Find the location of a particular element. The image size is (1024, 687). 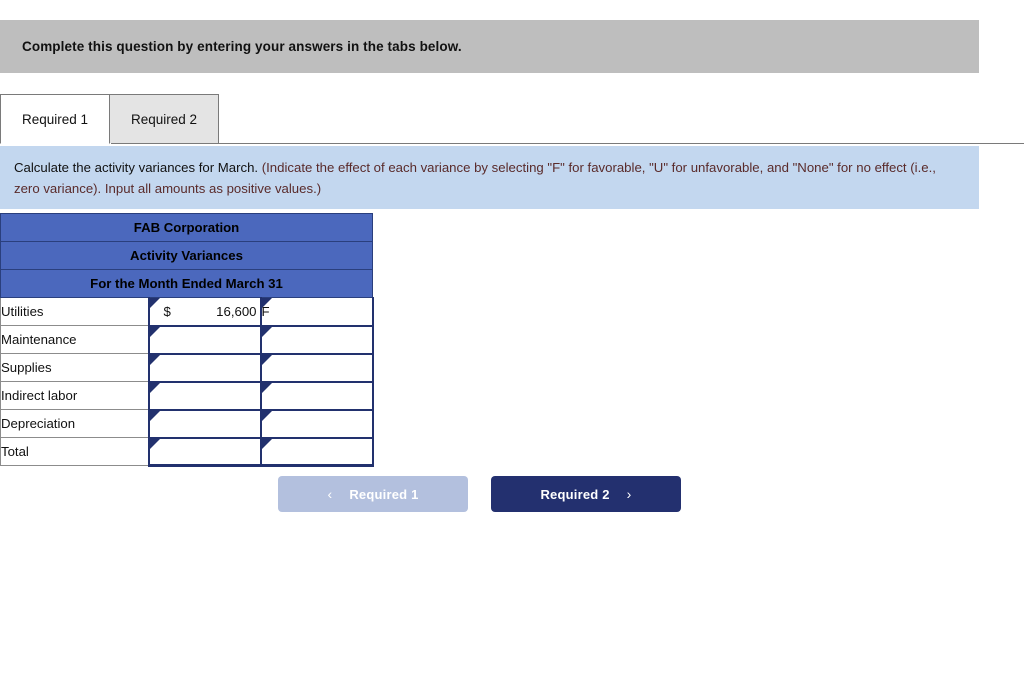

table-title-company: FAB Corporation is located at coordinates (186, 227).